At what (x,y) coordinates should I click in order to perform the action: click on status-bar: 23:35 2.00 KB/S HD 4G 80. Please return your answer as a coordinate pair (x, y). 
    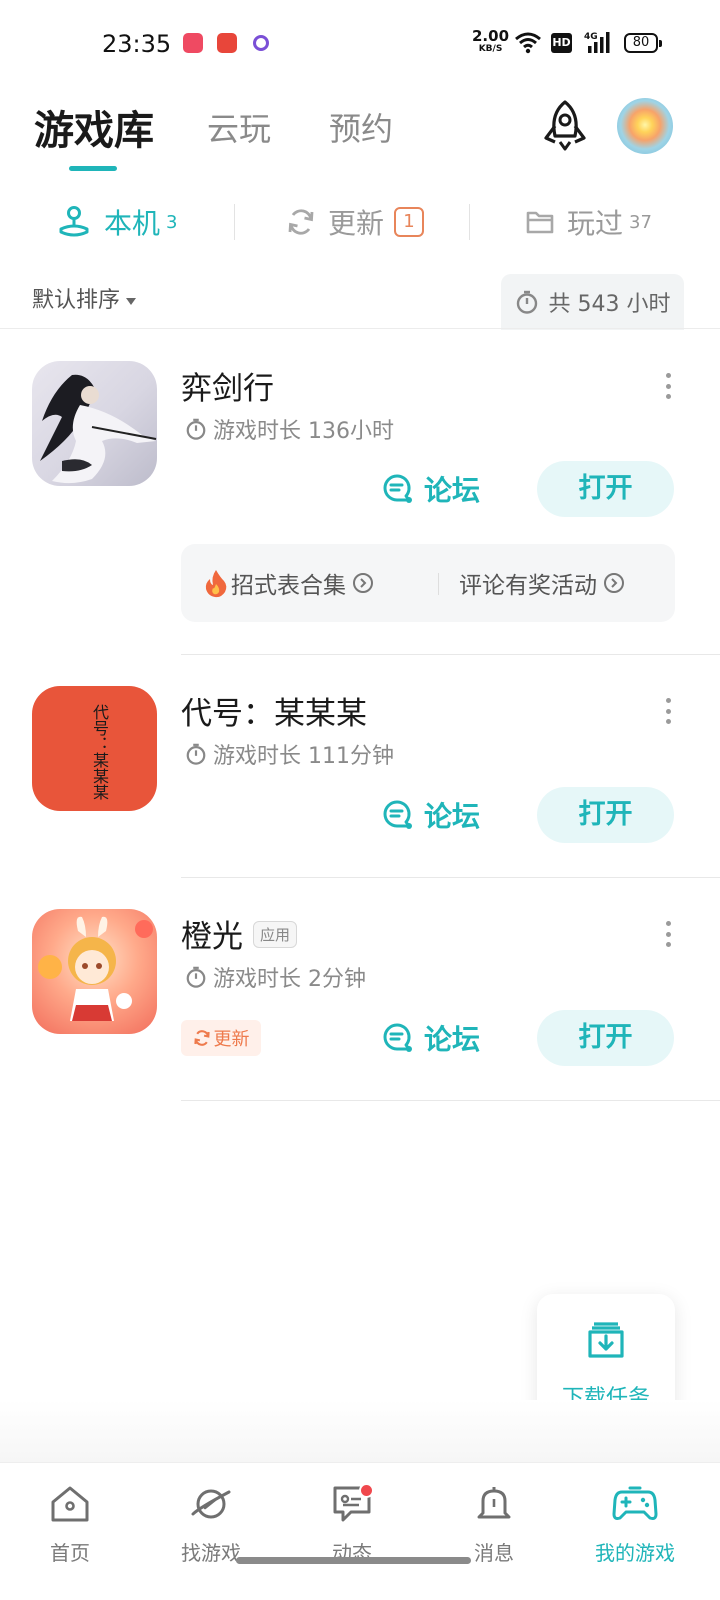
    Looking at the image, I should click on (360, 44).